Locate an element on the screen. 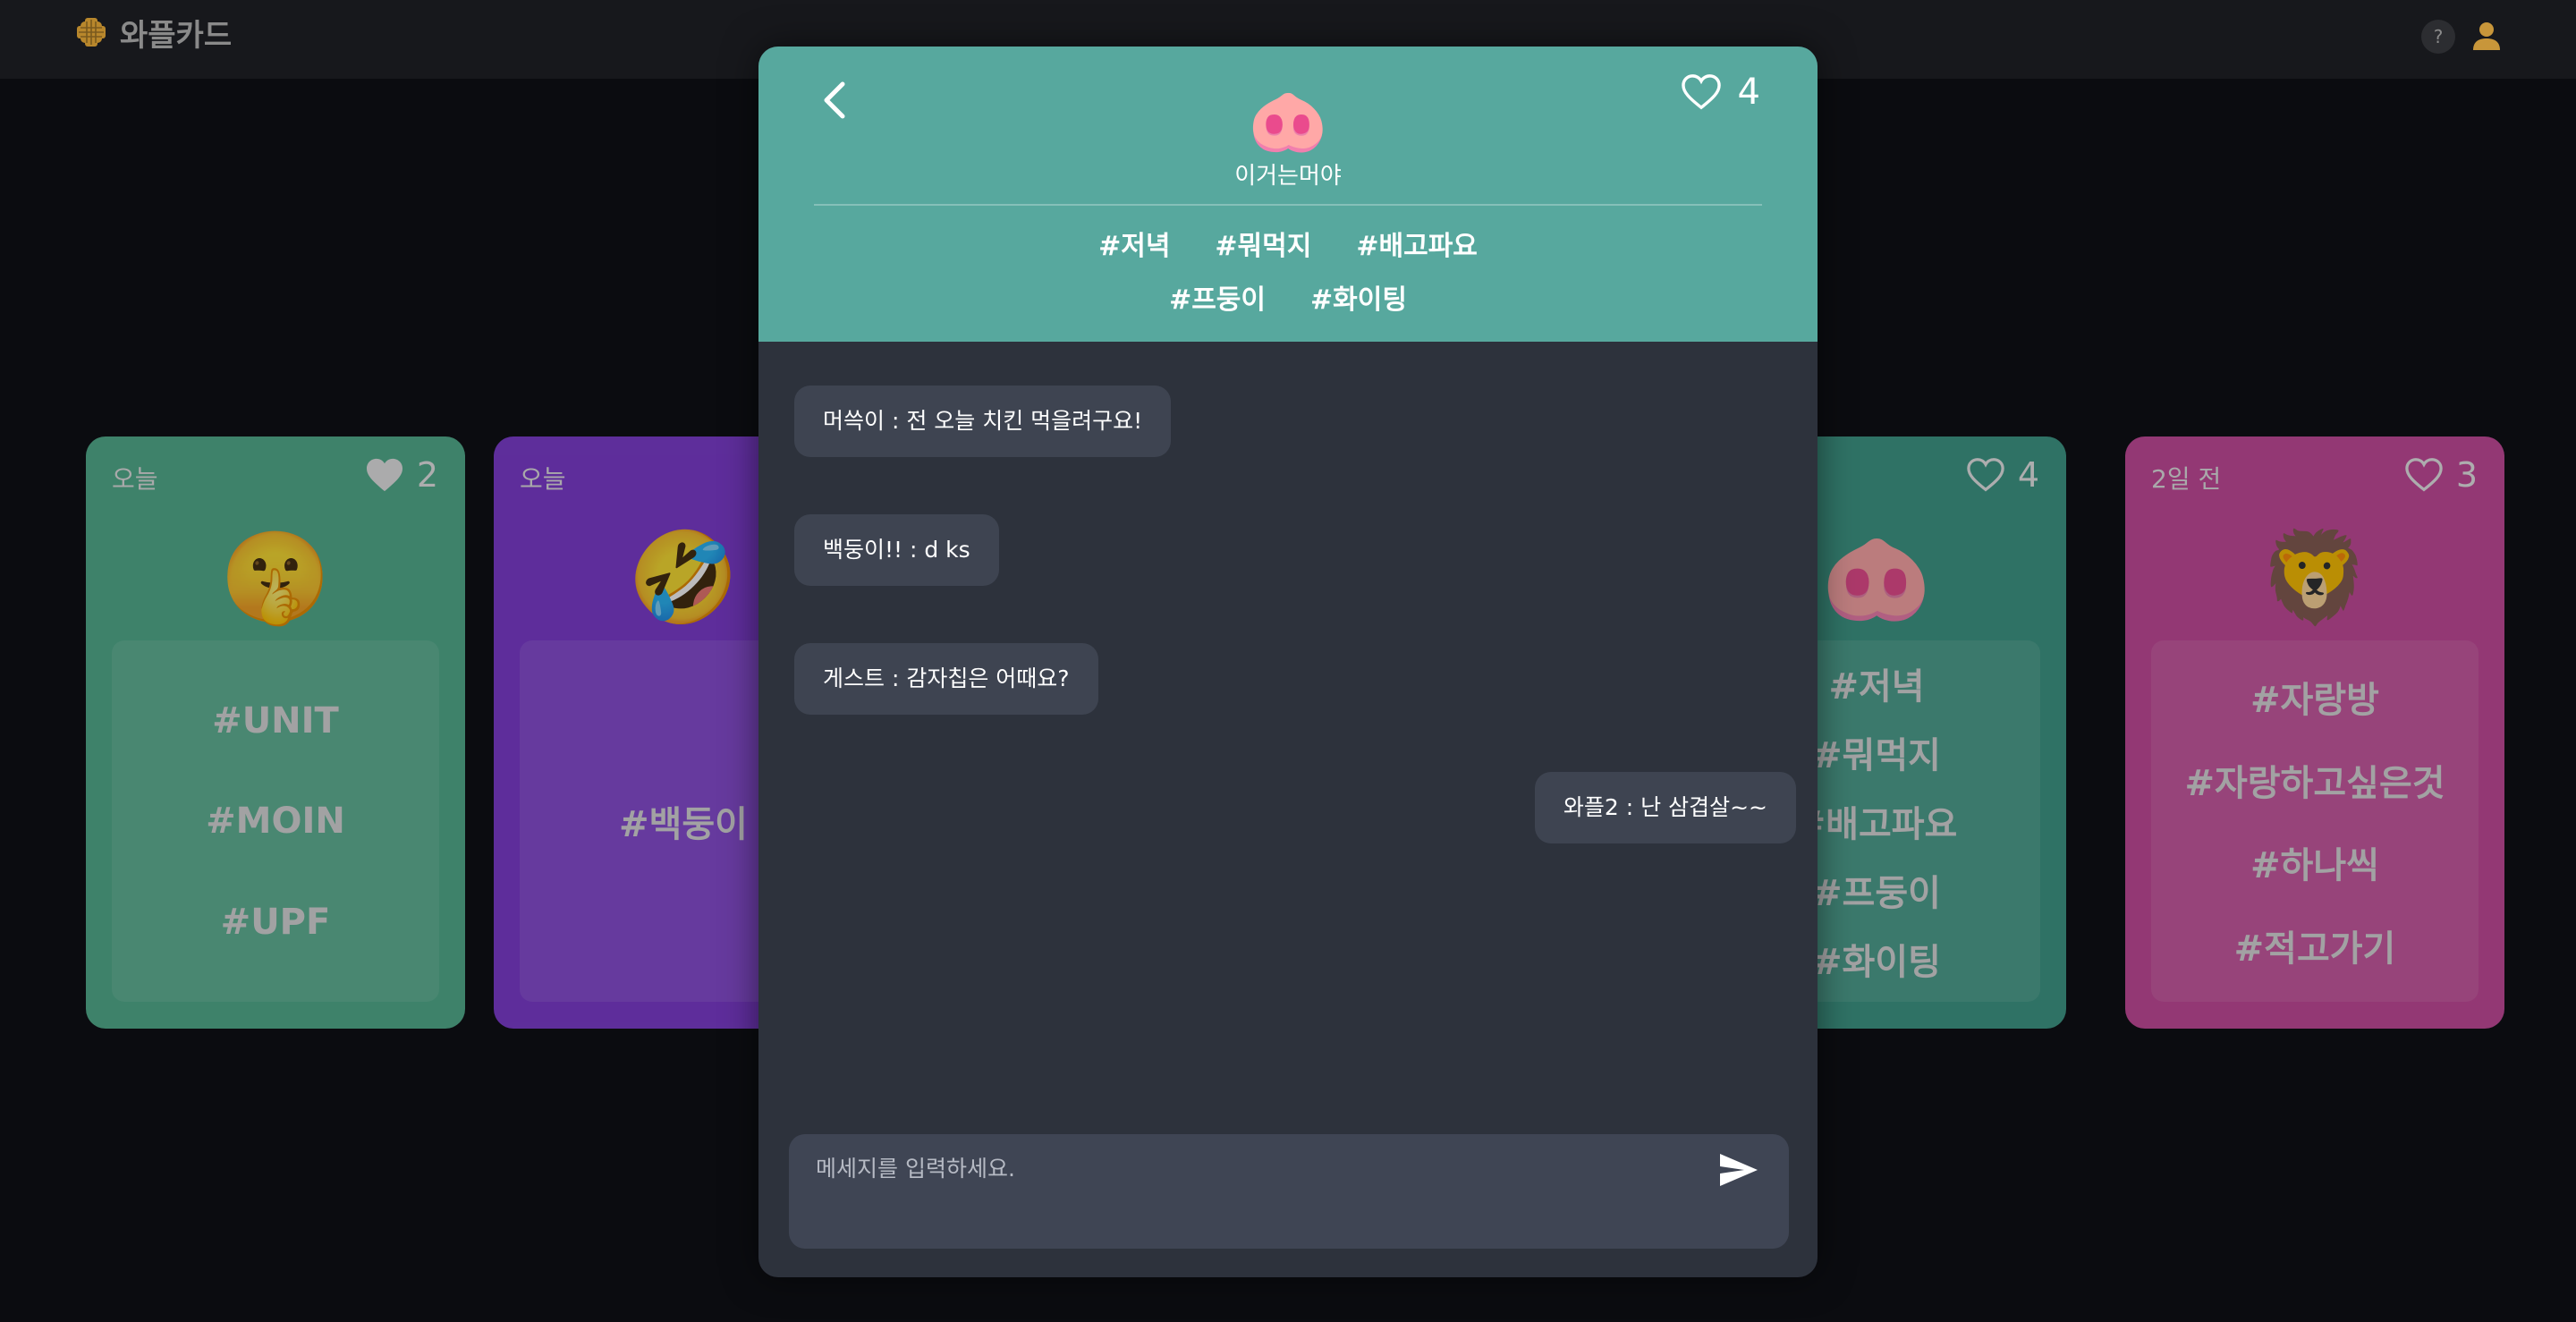 The image size is (2576, 1322). modal-emoji: 🐽 is located at coordinates (1288, 121).